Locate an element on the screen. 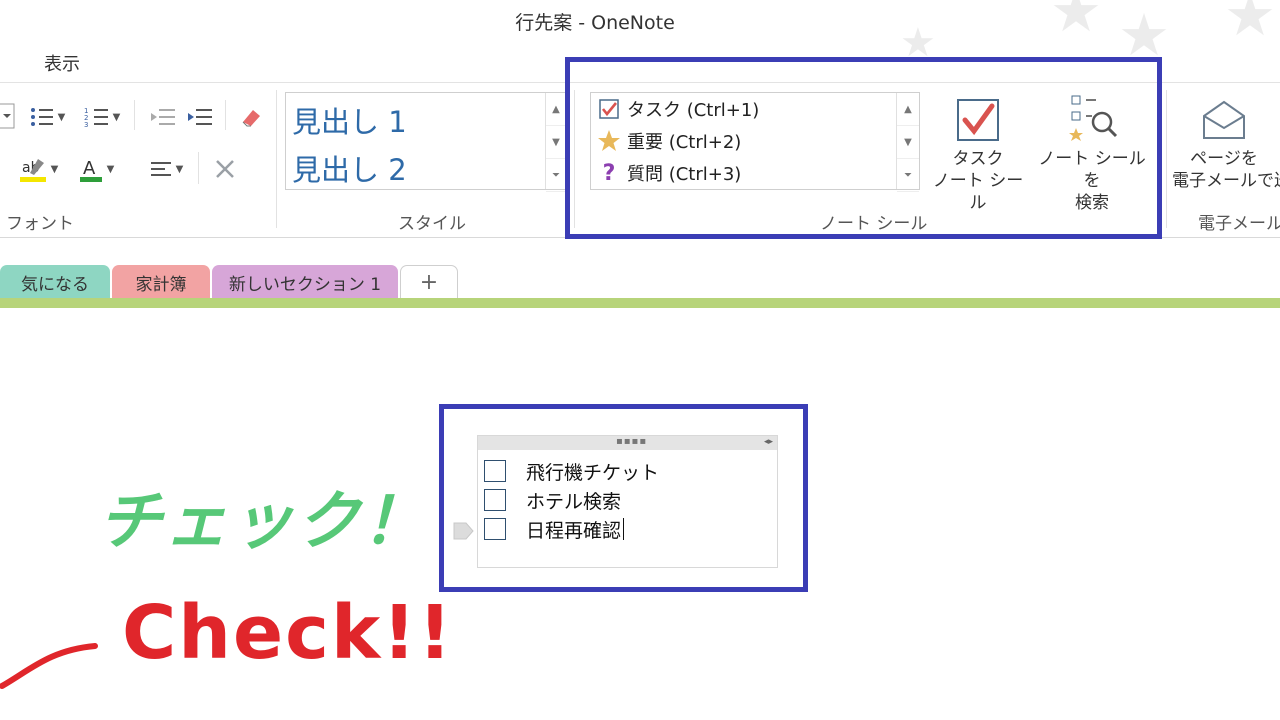 The width and height of the screenshot is (1280, 720). scroll-down-icon: ▼ is located at coordinates (556, 142).